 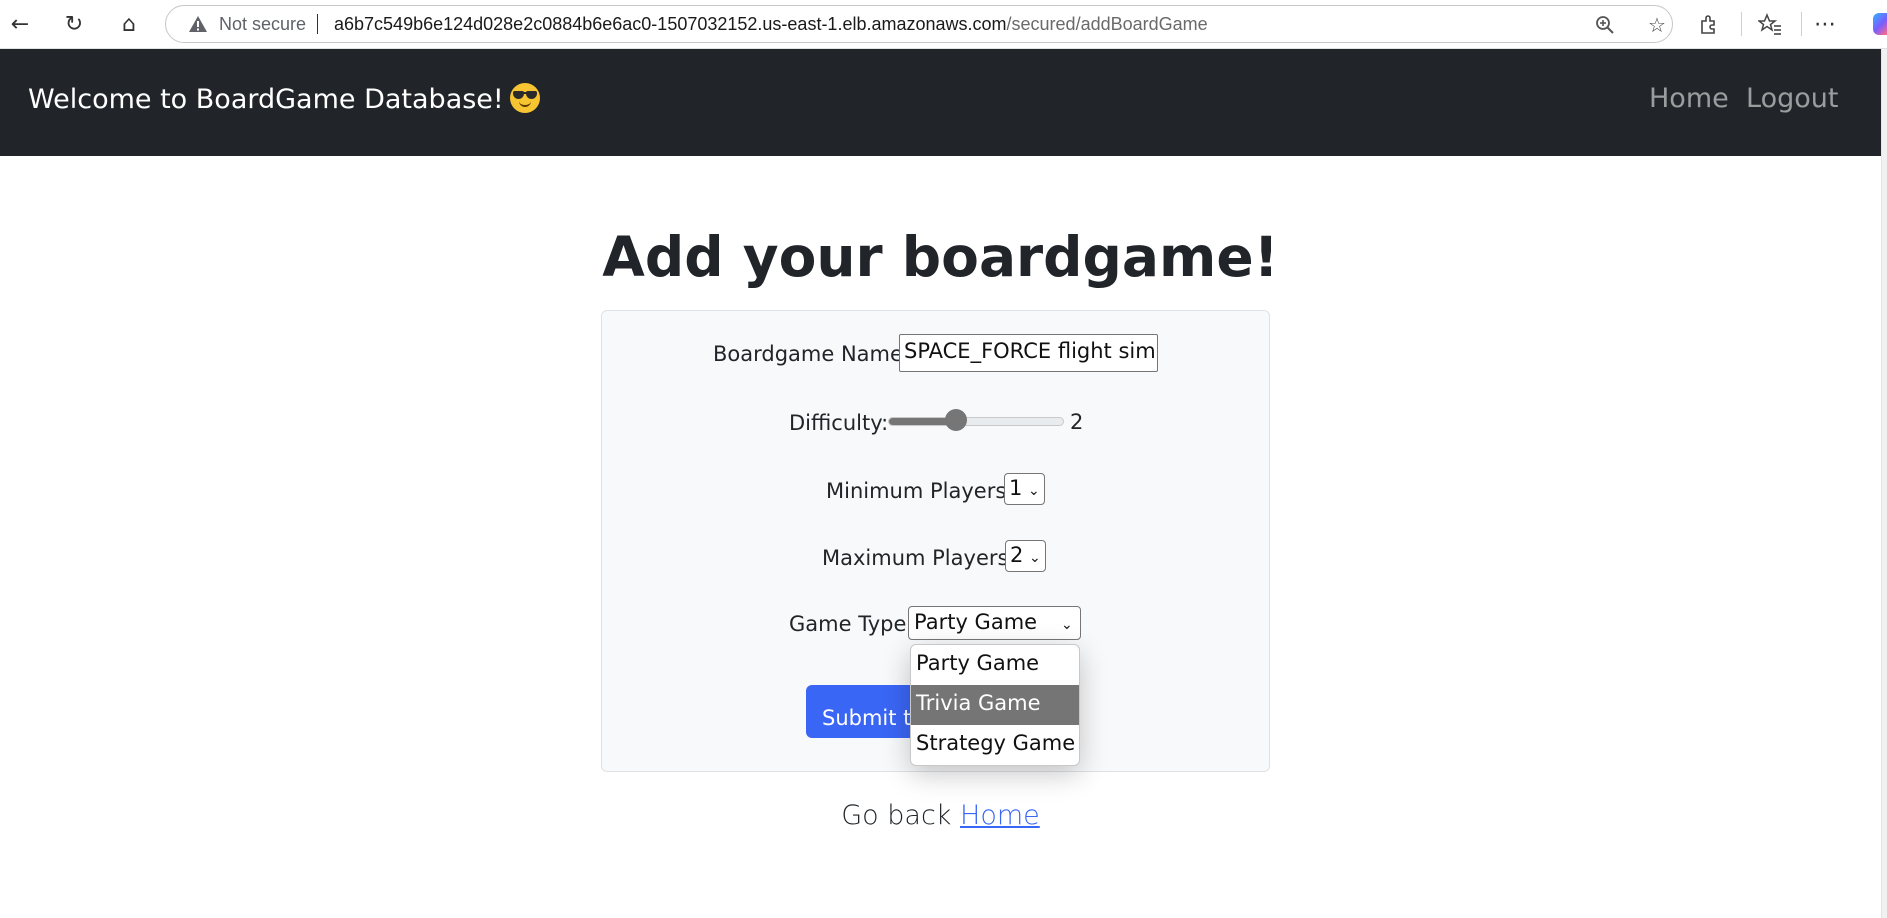 I want to click on nav-logout-link: Logout, so click(x=1792, y=98).